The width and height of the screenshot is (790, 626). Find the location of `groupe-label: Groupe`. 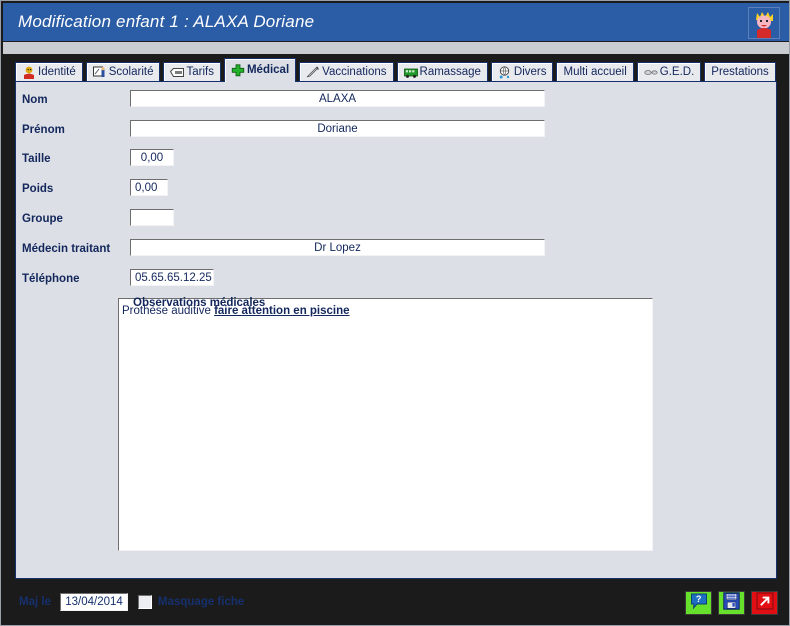

groupe-label: Groupe is located at coordinates (42, 219).